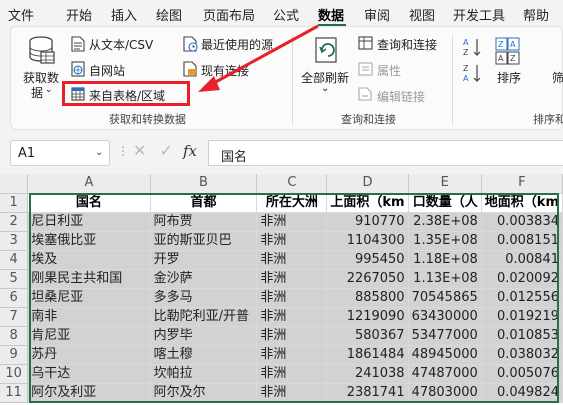  What do you see at coordinates (153, 150) in the screenshot?
I see `formula-bar-buttons: ✕ ✓` at bounding box center [153, 150].